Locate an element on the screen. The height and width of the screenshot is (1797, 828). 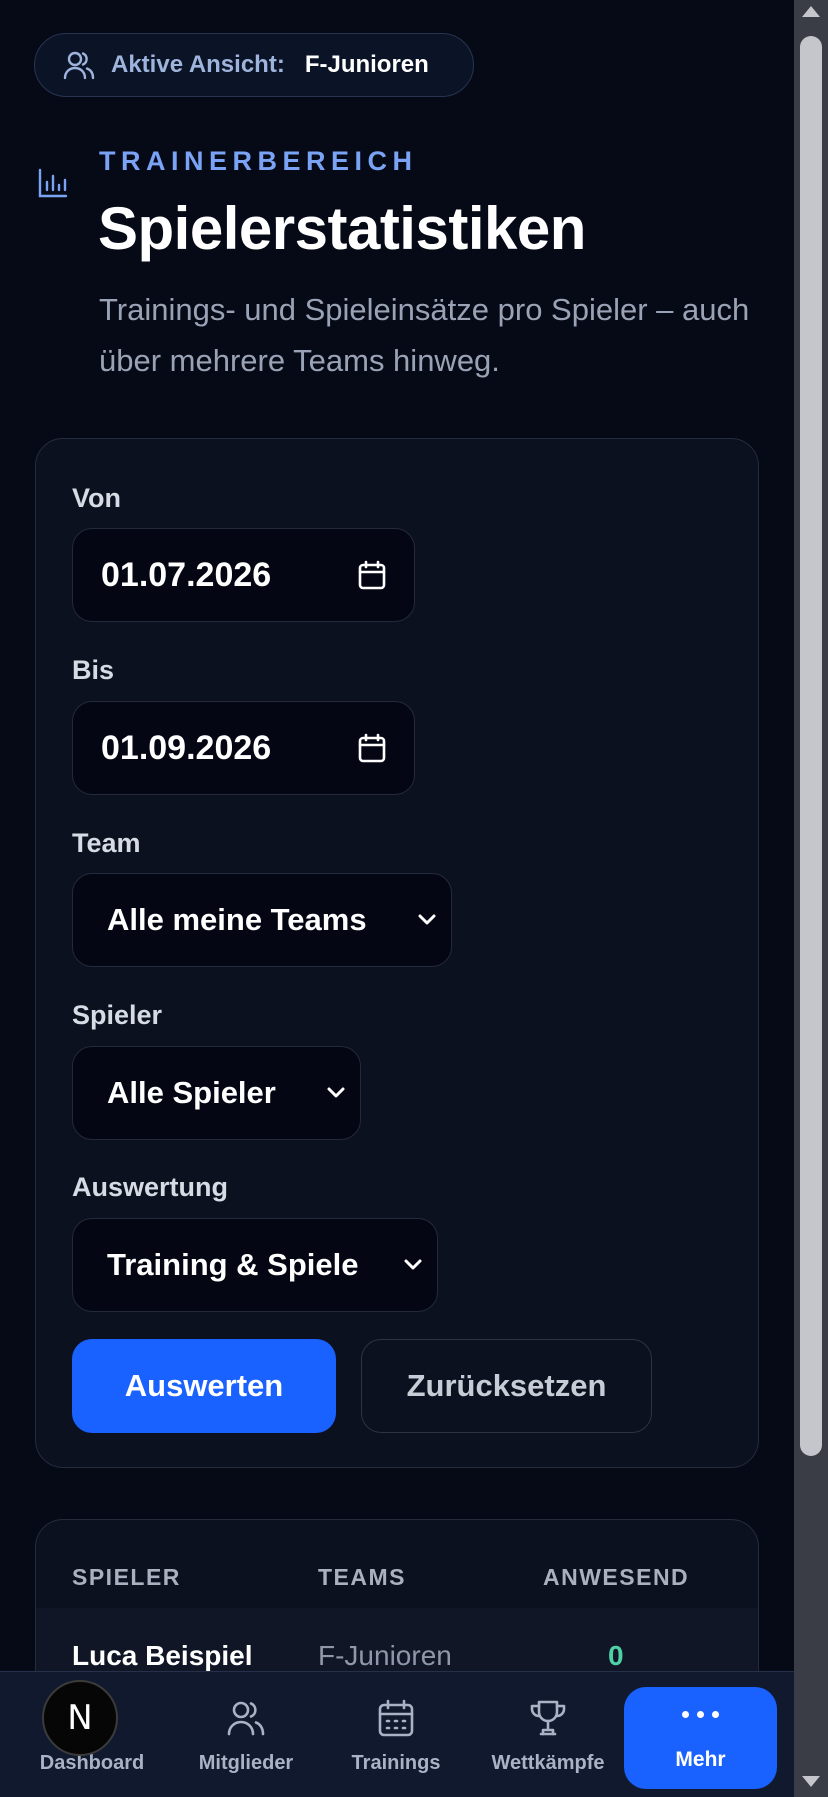
player-select-value: Alle Spieler is located at coordinates (191, 1092).